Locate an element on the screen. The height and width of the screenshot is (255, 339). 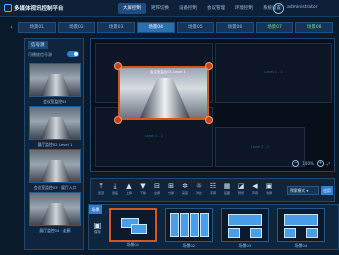
tool-label: 预览 is located at coordinates (240, 193).